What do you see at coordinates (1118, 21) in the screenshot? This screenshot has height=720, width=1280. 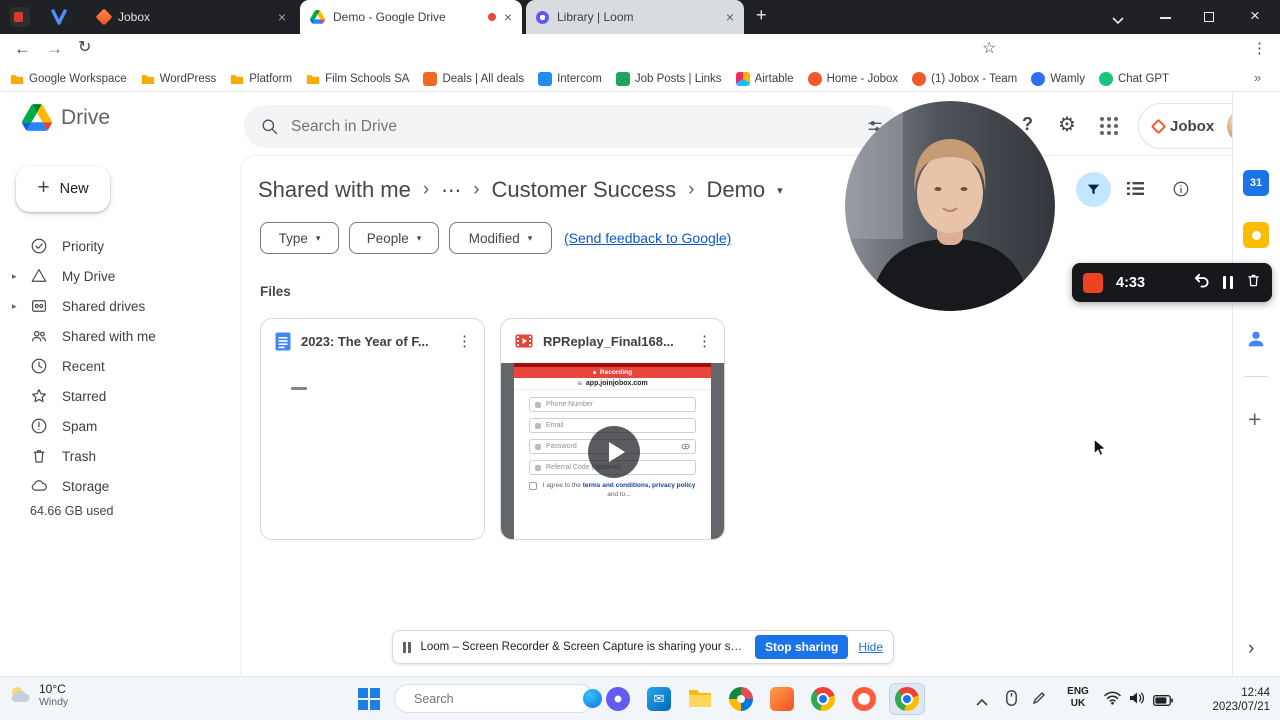 I see `window-menu-chevron-icon` at bounding box center [1118, 21].